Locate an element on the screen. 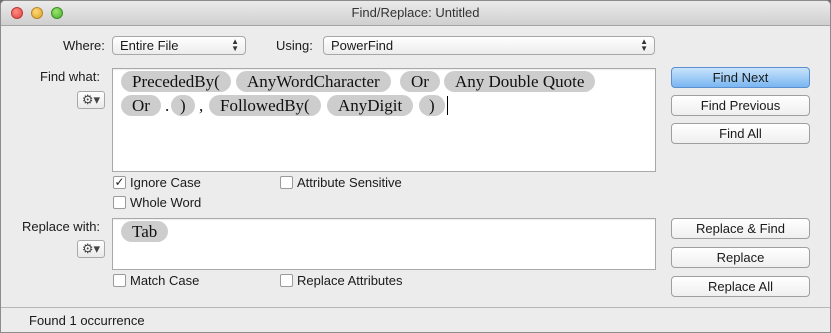  where-popup: Entire File ▲ ▼ is located at coordinates (179, 45).